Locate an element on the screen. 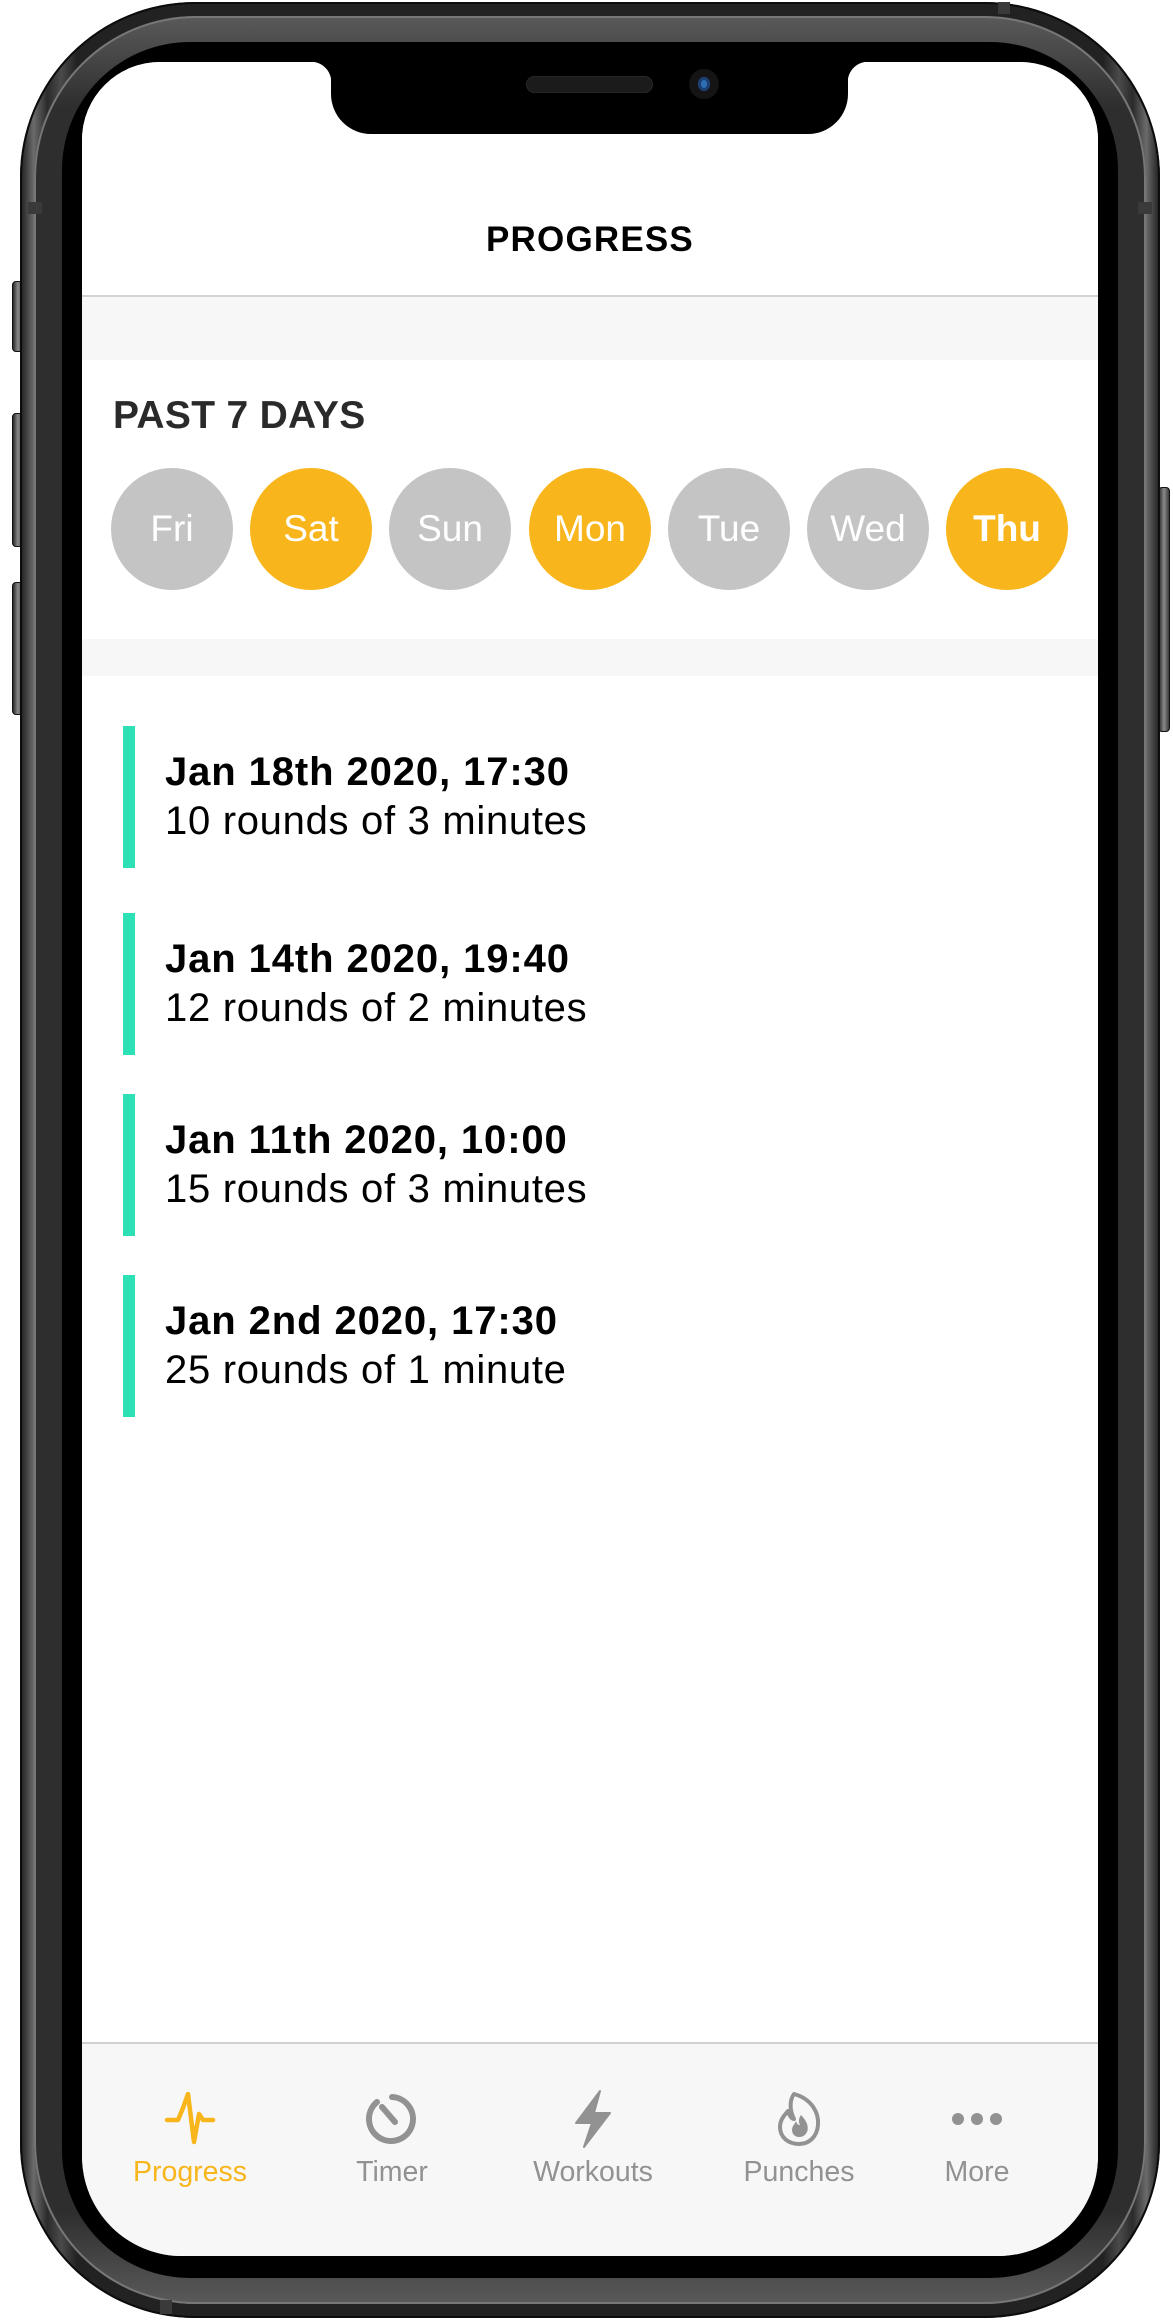 This screenshot has height=2321, width=1173. tab-bar: Progress Timer Workouts Punches More is located at coordinates (590, 2149).